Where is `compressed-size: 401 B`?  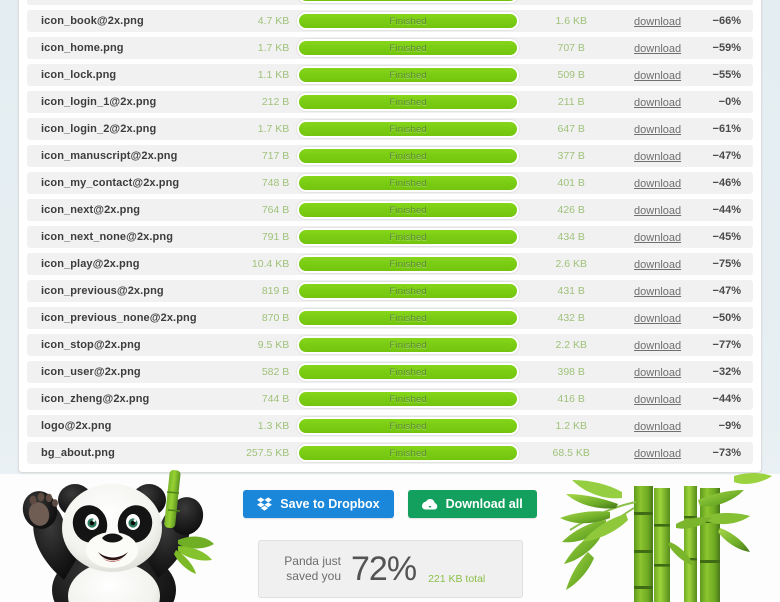
compressed-size: 401 B is located at coordinates (571, 183).